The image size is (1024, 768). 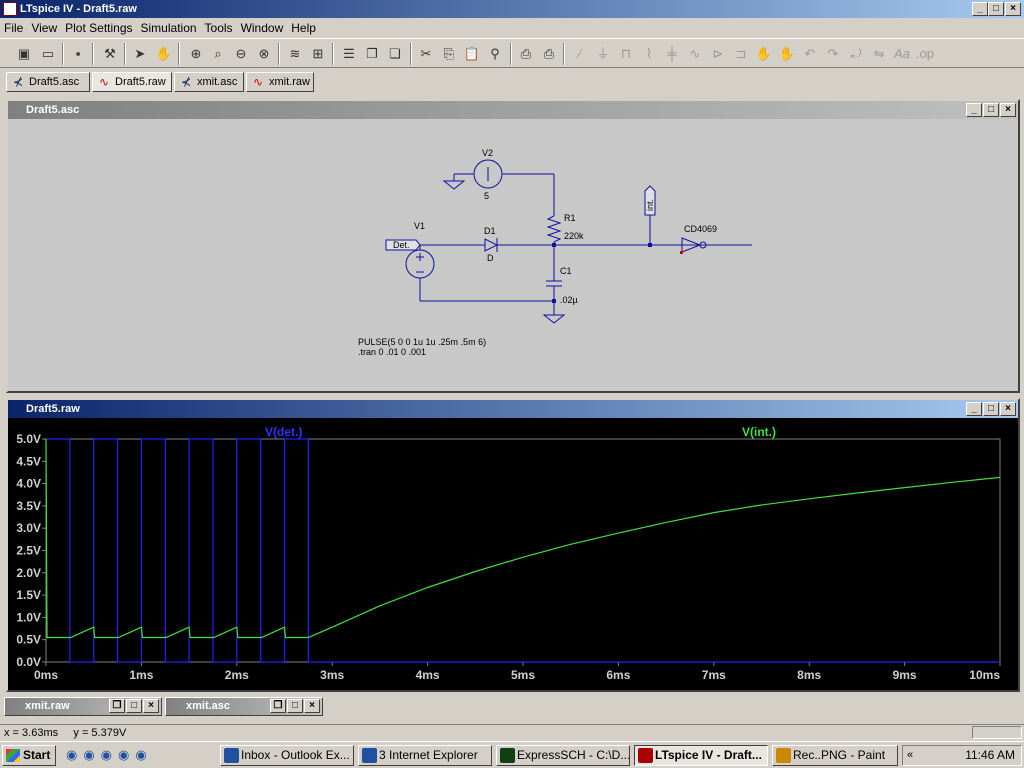 What do you see at coordinates (280, 82) in the screenshot?
I see `tab-xmit-raw: ∿ xmit.raw` at bounding box center [280, 82].